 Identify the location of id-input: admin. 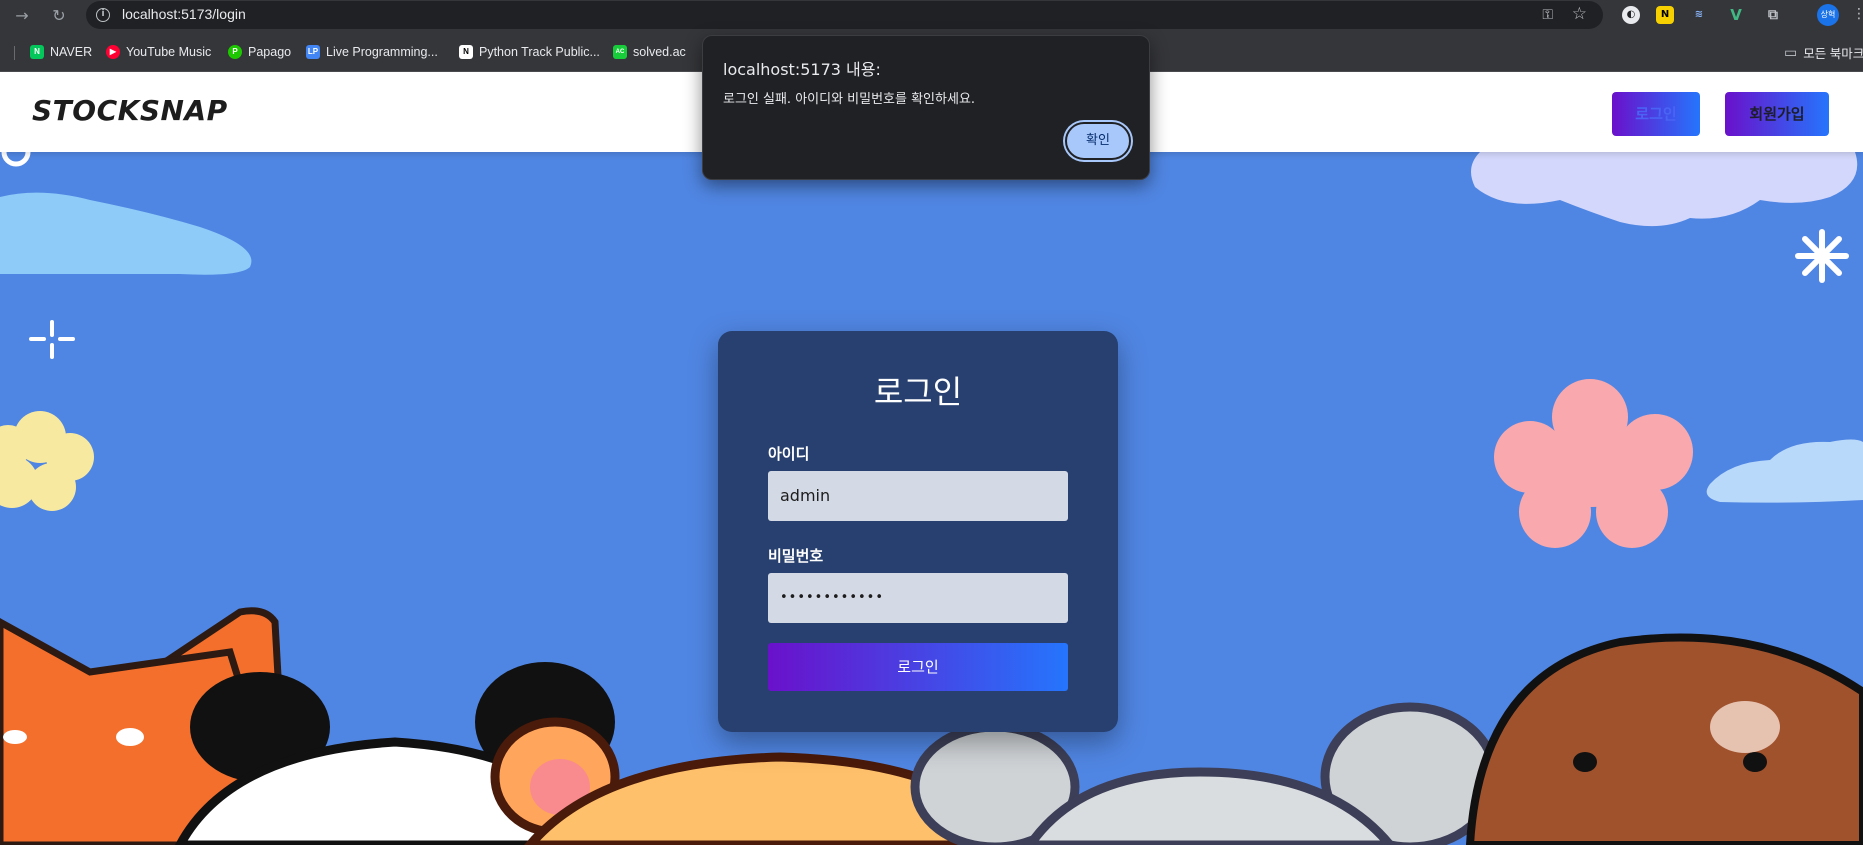
(918, 496).